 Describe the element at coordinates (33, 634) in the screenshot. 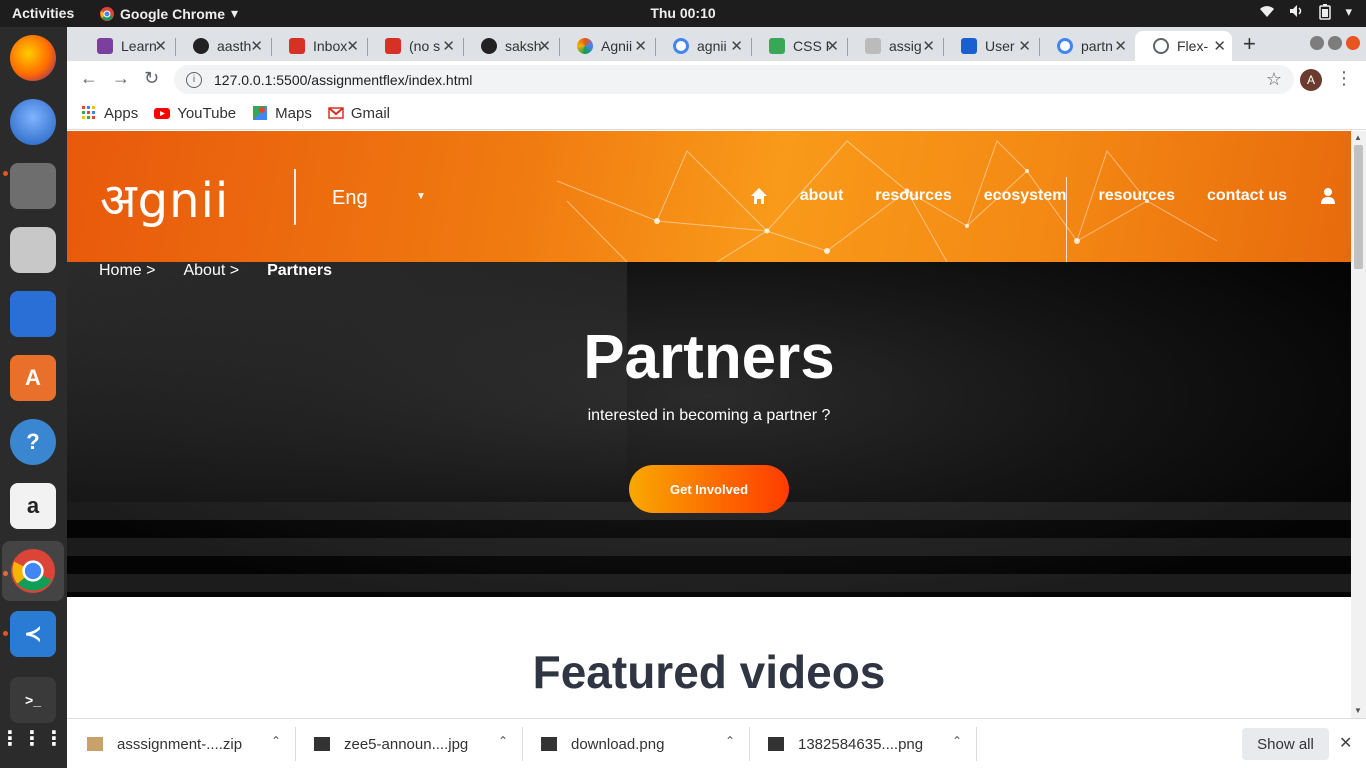

I see `vscode-icon: ≺` at that location.